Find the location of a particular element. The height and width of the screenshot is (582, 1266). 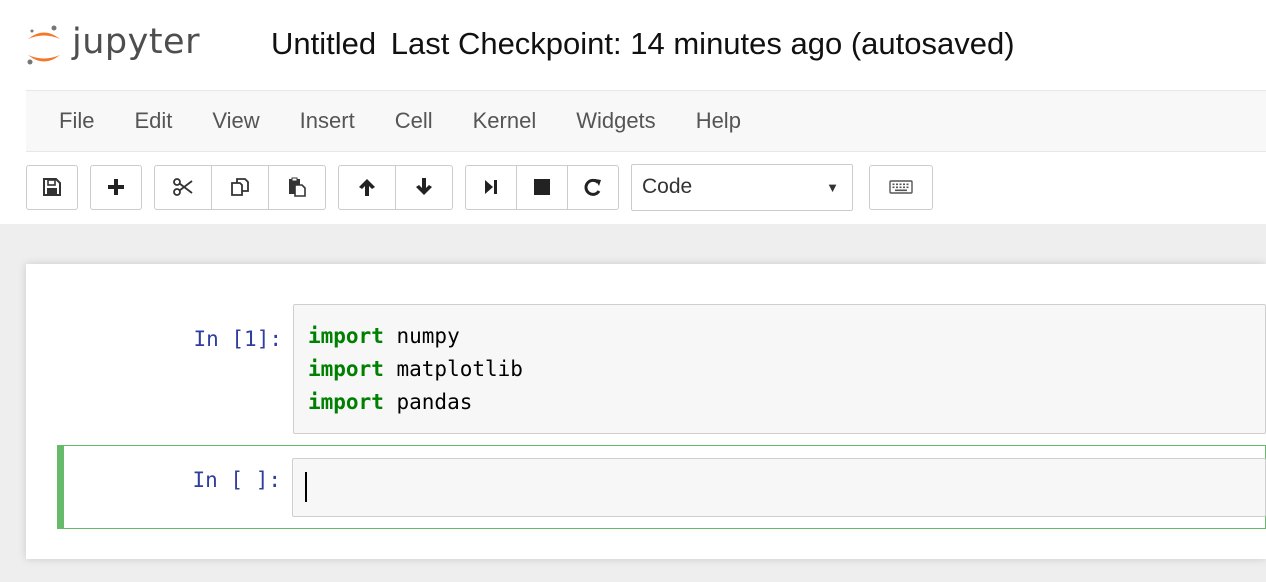

arrow-up-icon is located at coordinates (367, 187).